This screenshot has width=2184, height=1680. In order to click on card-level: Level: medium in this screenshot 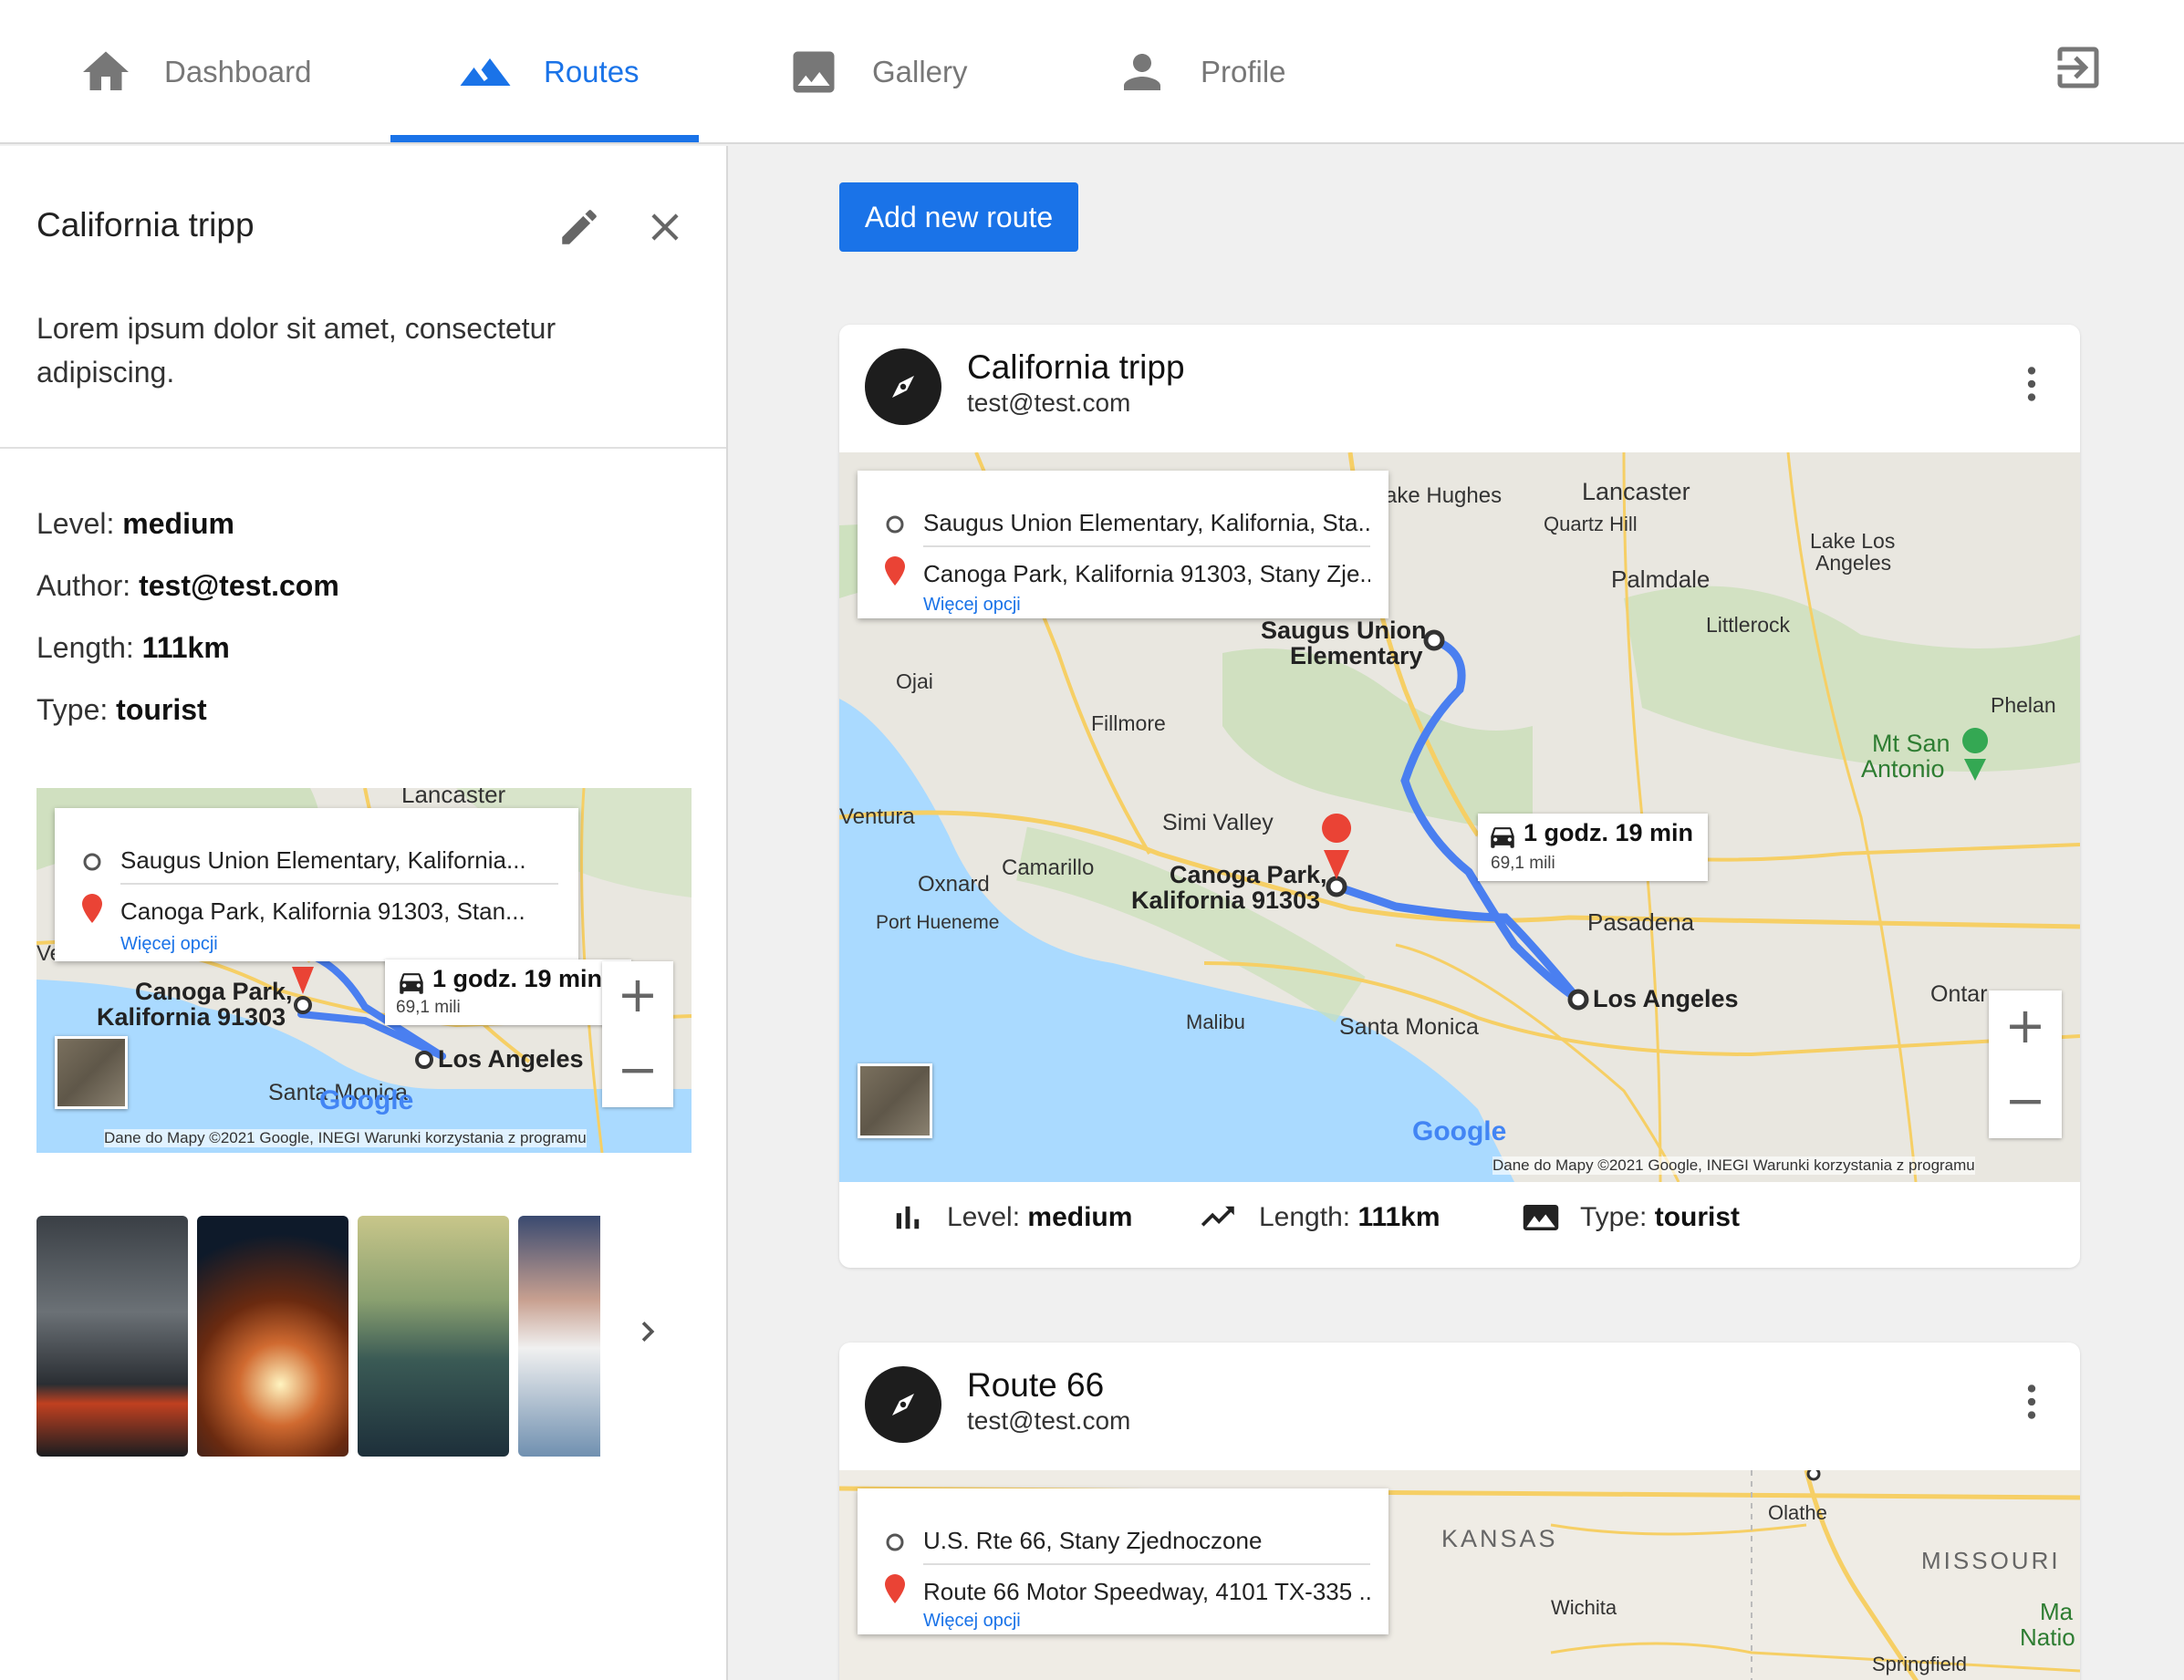, I will do `click(1010, 1217)`.